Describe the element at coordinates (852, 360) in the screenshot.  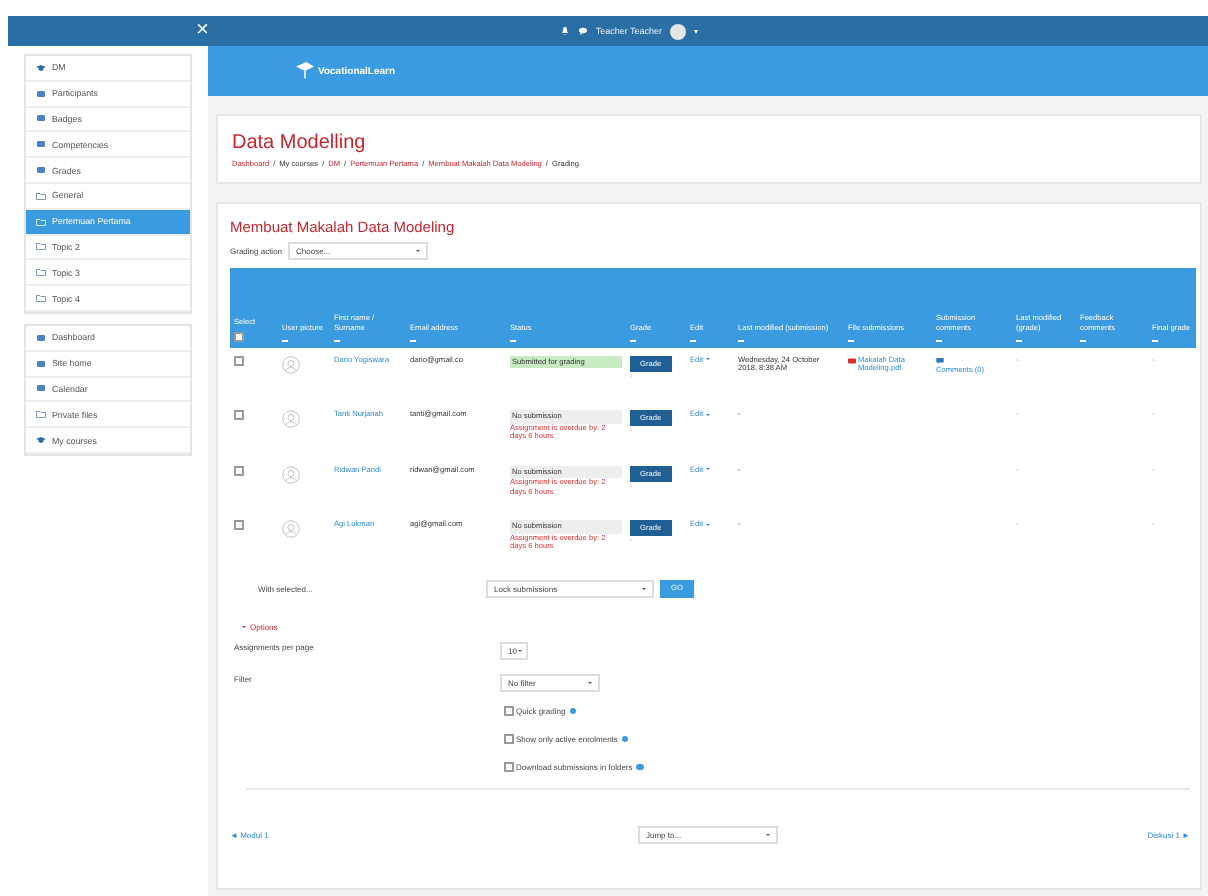
I see `pdf-file-icon` at that location.